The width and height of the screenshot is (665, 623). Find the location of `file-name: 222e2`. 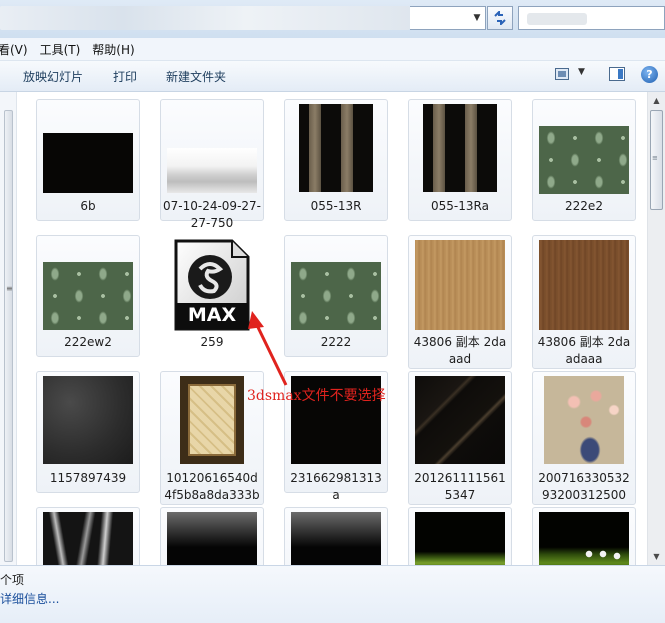

file-name: 222e2 is located at coordinates (584, 206).